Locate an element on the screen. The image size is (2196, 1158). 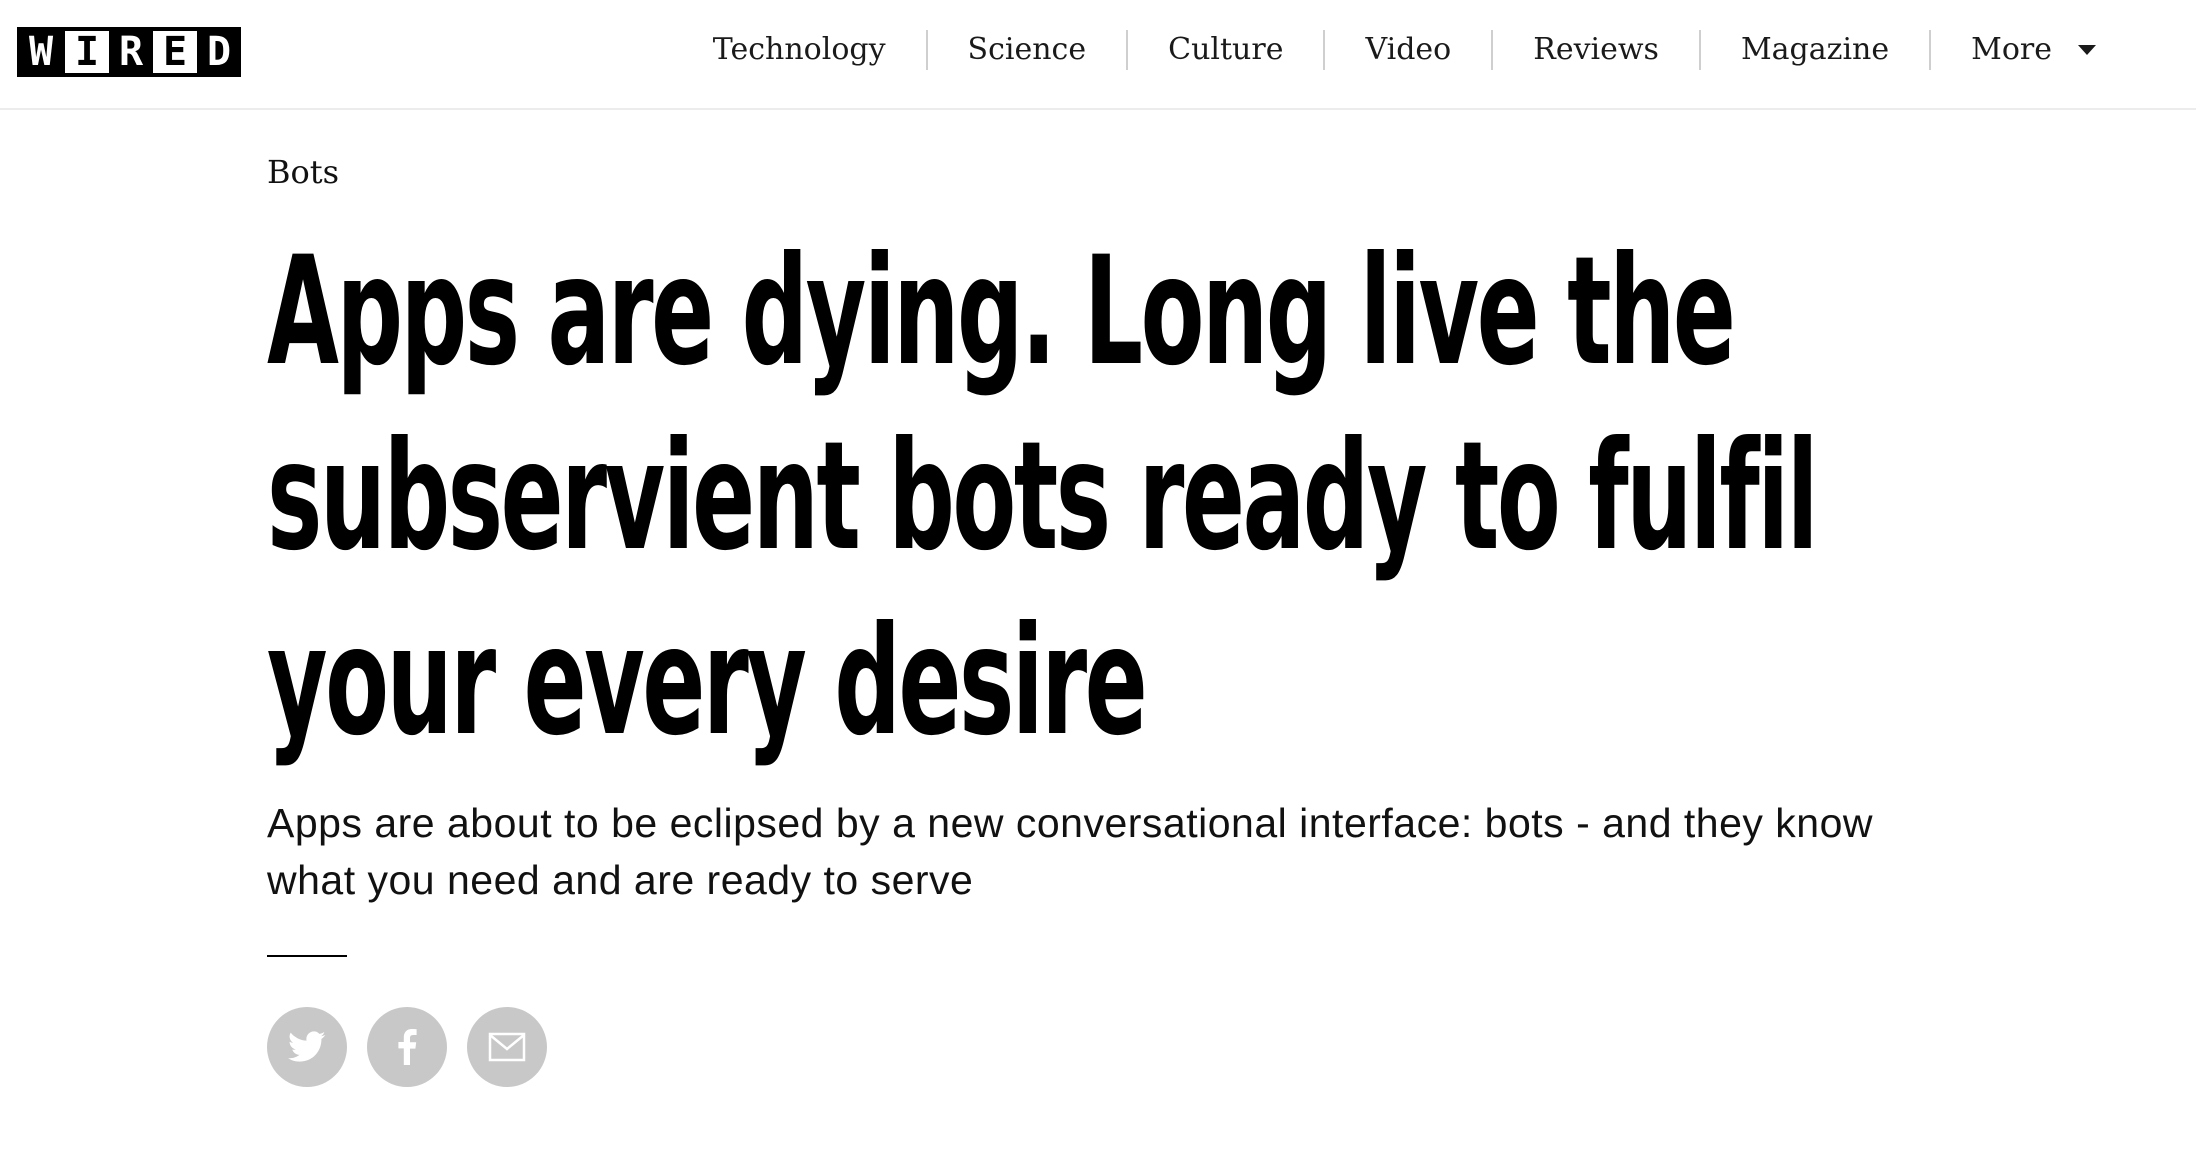
wired-logo: W I R E D is located at coordinates (129, 52).